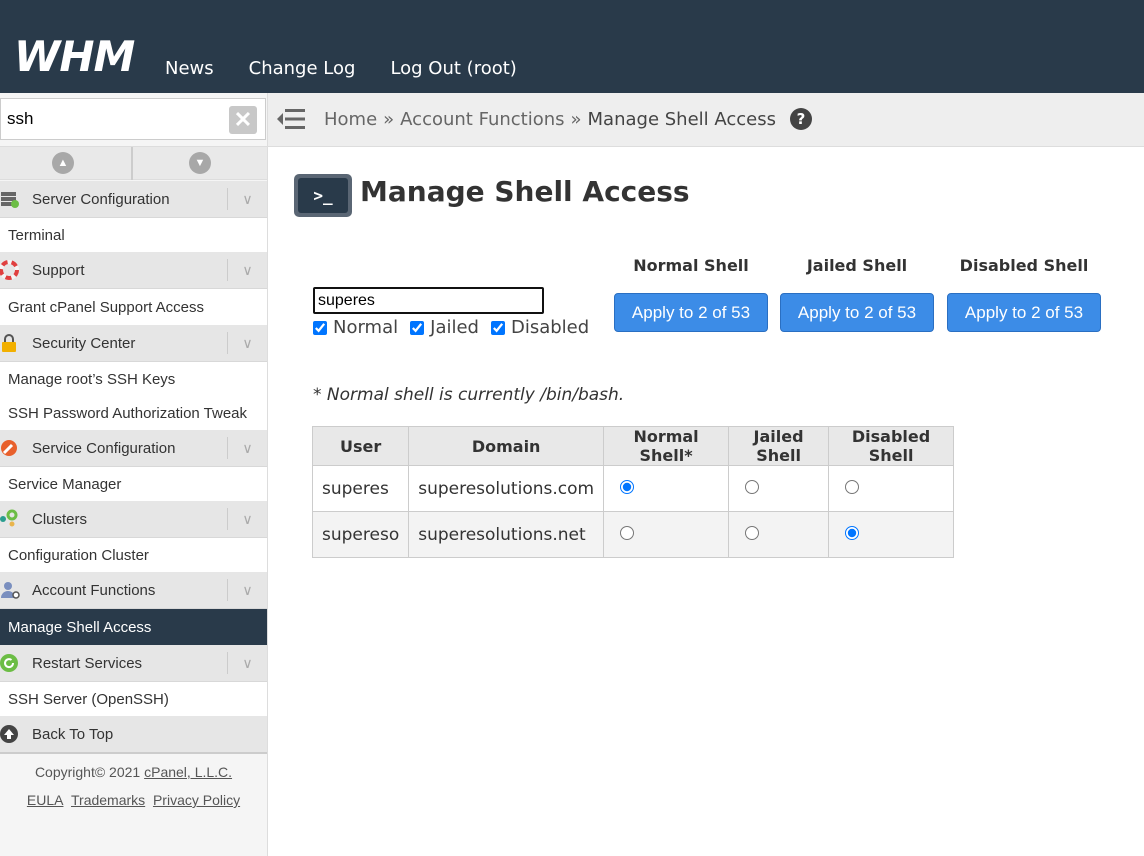 This screenshot has height=856, width=1144. What do you see at coordinates (63, 163) in the screenshot?
I see `chevron-up-icon: ▲` at bounding box center [63, 163].